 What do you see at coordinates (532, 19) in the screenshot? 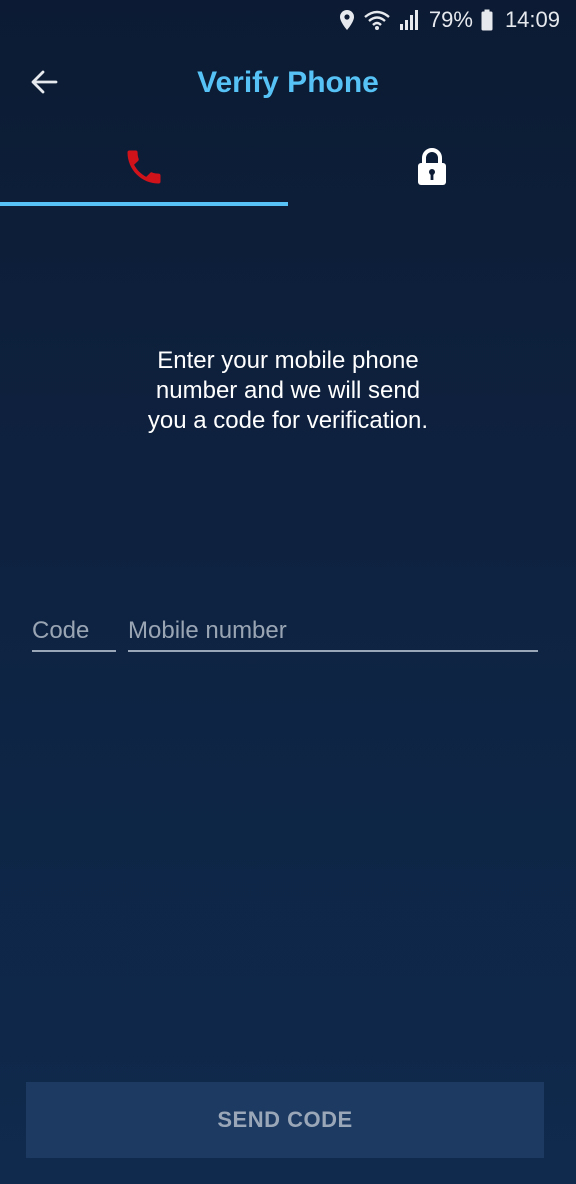
I see `status-time: 14:09` at bounding box center [532, 19].